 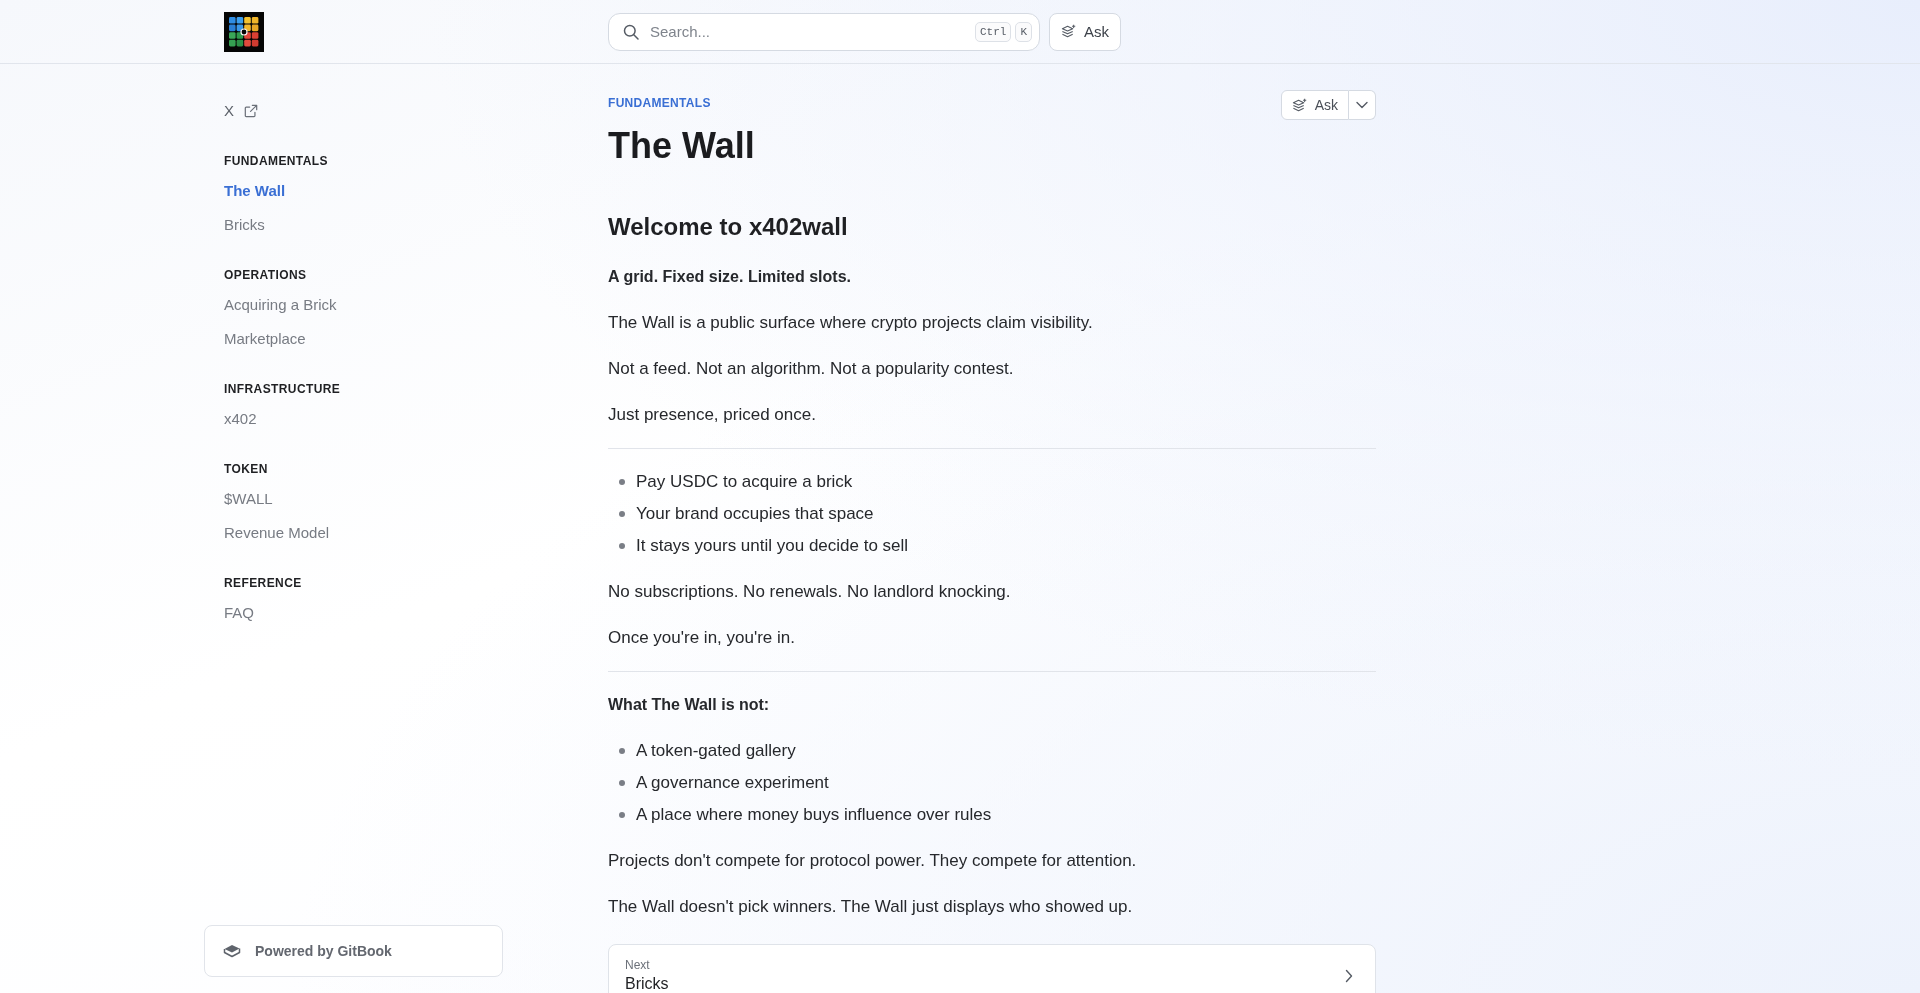 What do you see at coordinates (716, 751) in the screenshot?
I see `list-item: A token-gated gallery` at bounding box center [716, 751].